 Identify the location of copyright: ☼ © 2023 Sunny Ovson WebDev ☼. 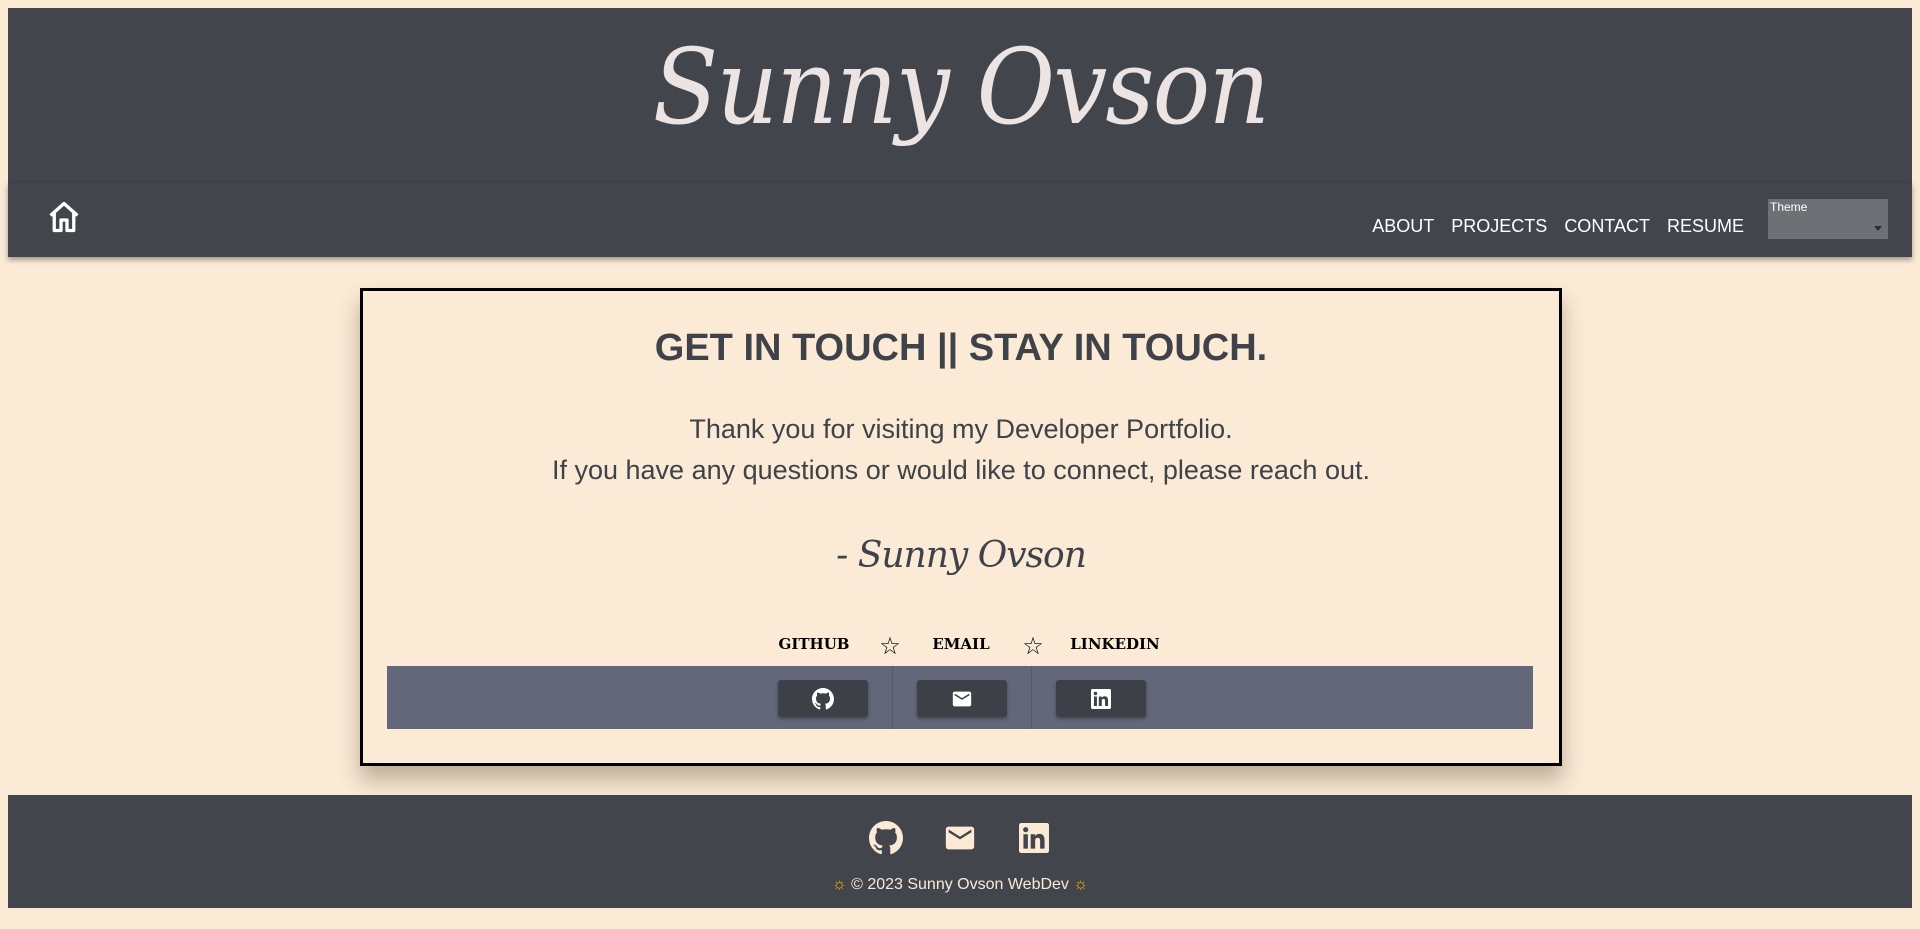
(960, 885).